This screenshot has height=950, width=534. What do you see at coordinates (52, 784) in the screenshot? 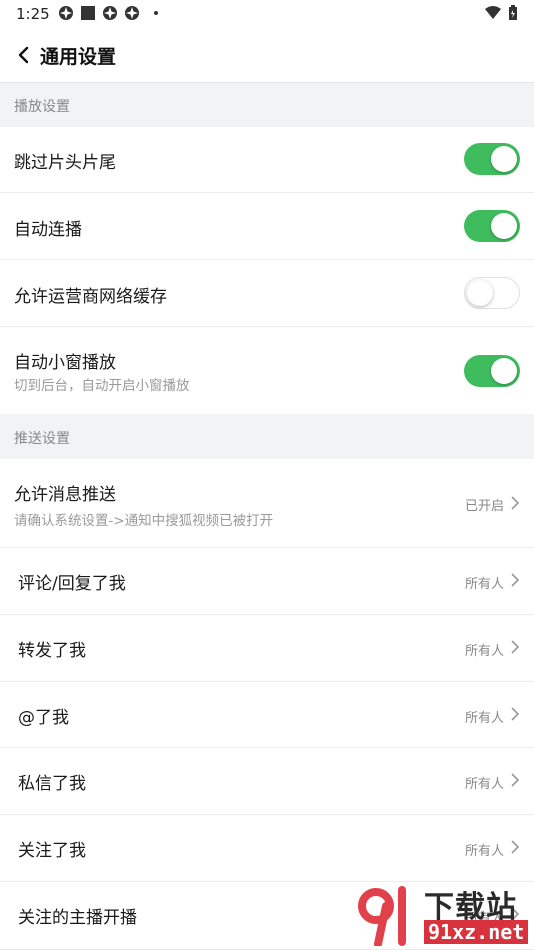
I see `setting-label: 私信了我` at bounding box center [52, 784].